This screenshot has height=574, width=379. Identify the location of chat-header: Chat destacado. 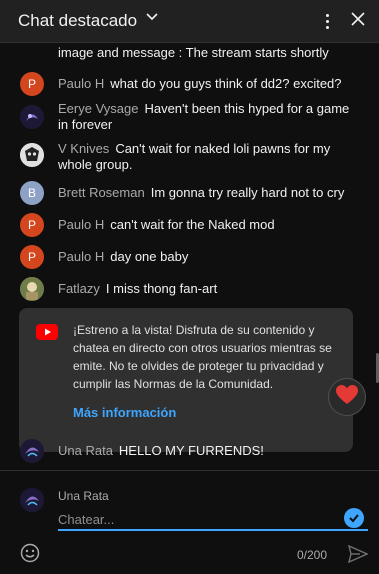
(189, 21).